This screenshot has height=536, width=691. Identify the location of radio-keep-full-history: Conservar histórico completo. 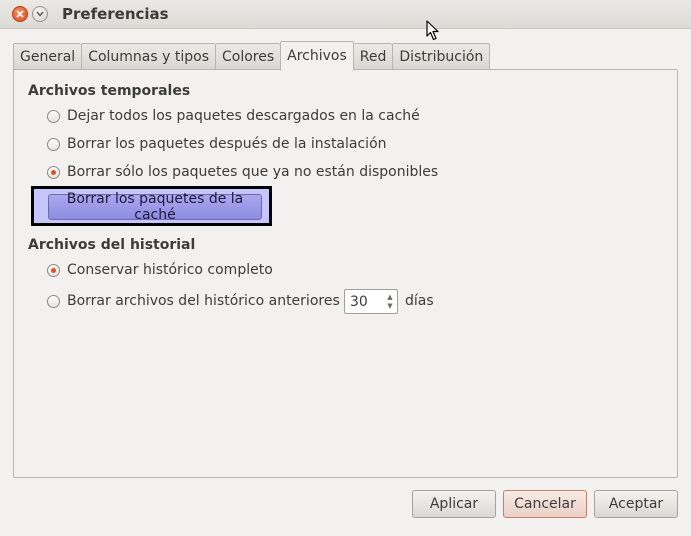
(160, 270).